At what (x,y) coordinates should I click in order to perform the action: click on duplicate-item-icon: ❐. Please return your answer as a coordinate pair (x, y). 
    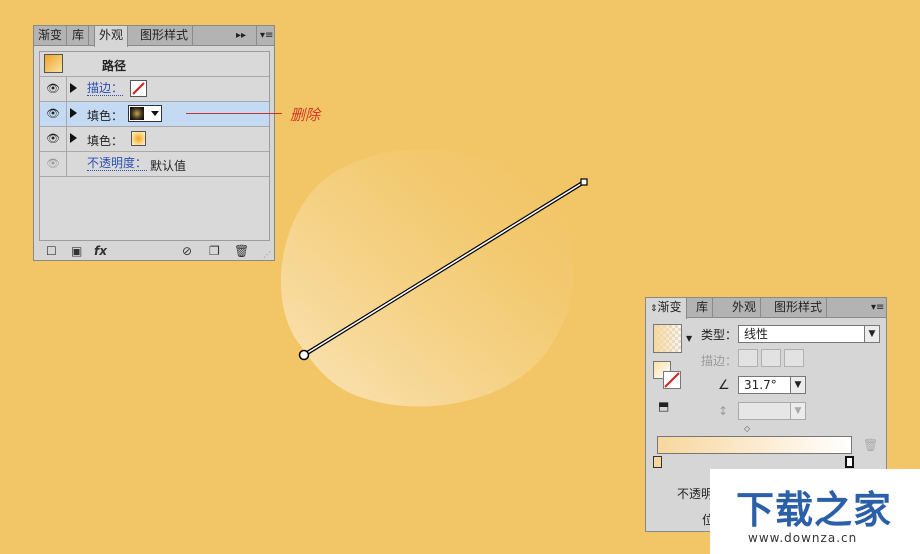
    Looking at the image, I should click on (214, 251).